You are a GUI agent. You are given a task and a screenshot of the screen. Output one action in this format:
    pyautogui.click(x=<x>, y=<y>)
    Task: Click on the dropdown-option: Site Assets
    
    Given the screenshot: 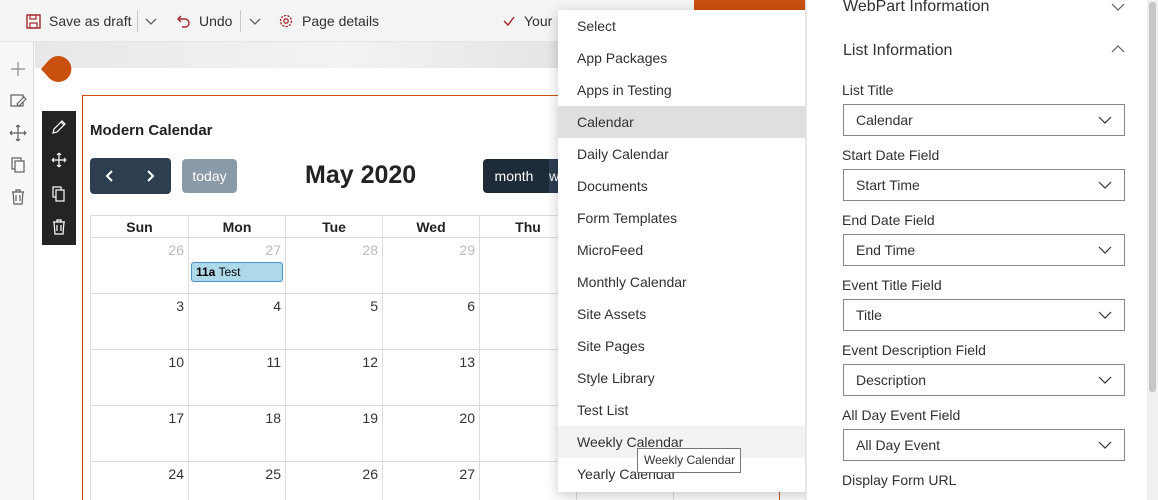 What is the action you would take?
    pyautogui.click(x=699, y=314)
    